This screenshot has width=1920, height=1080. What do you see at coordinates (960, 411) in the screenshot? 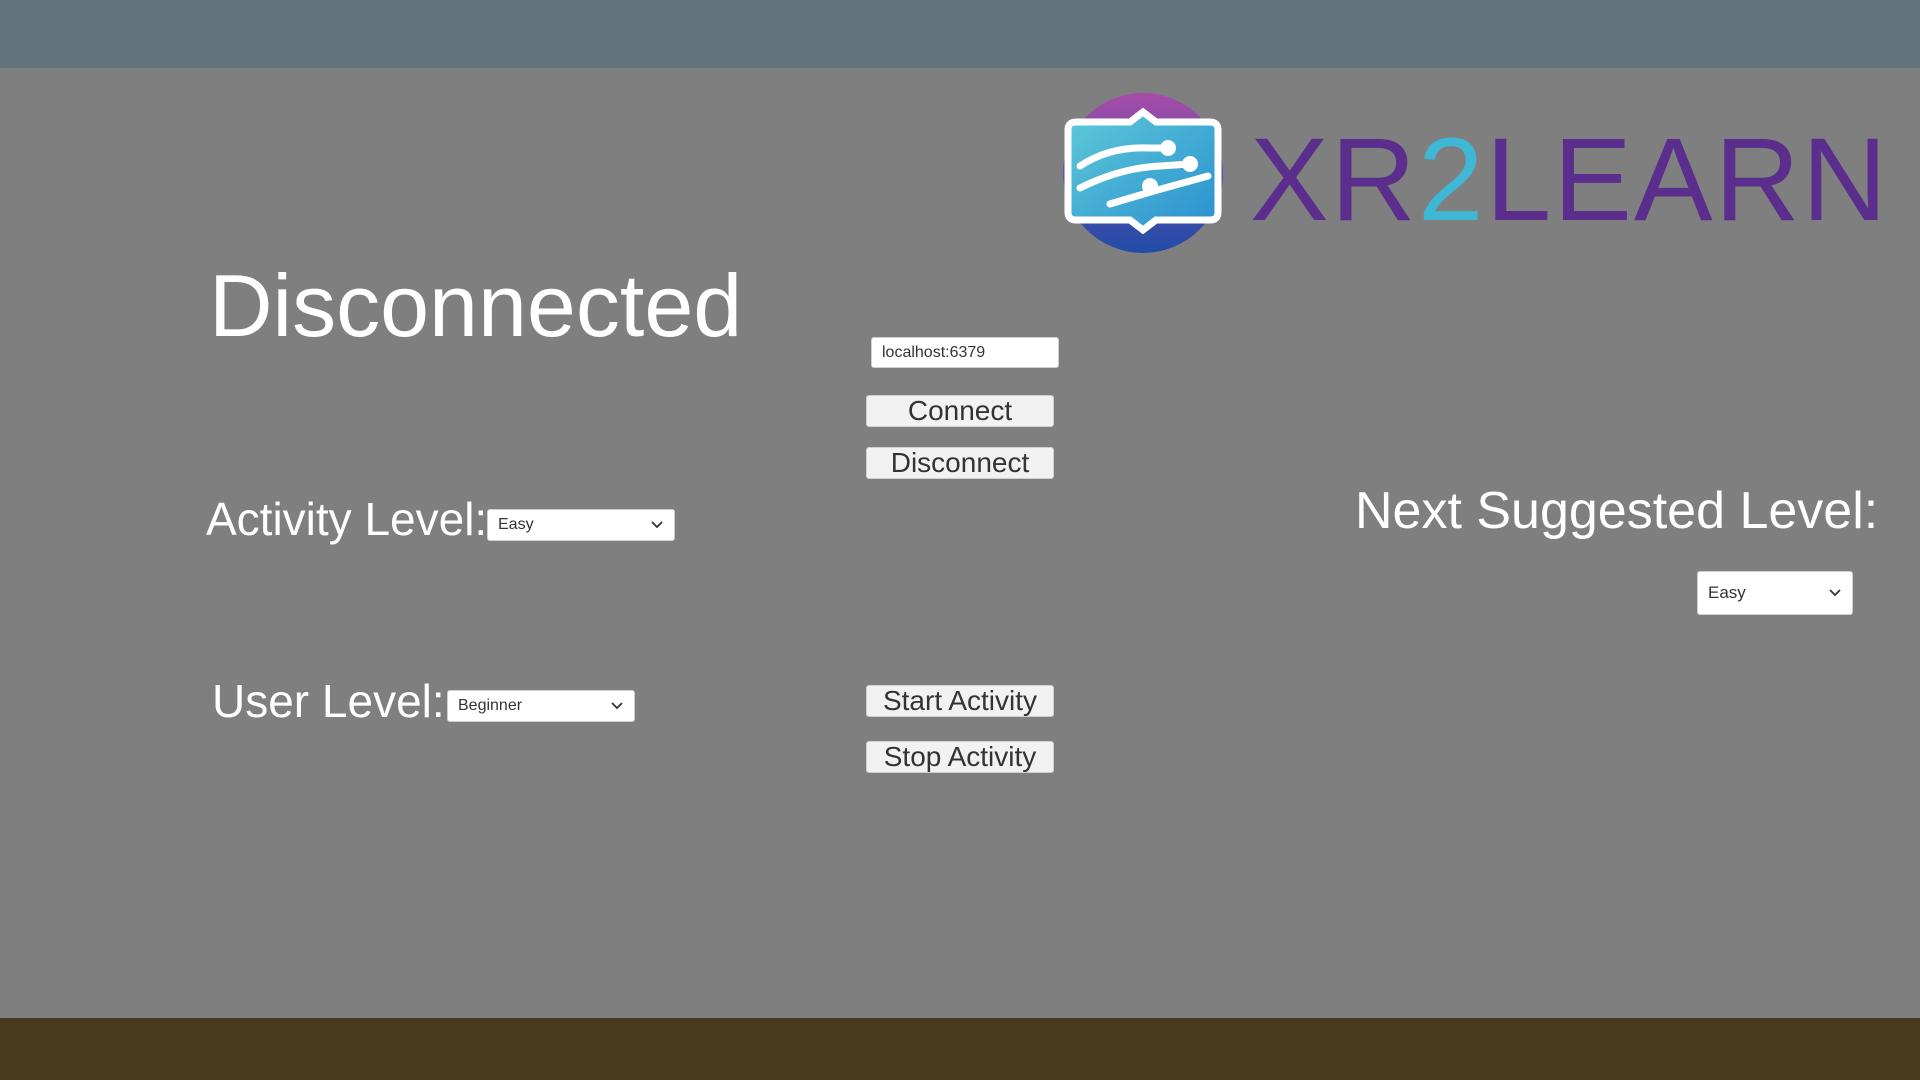
I see `connect-button: Connect` at bounding box center [960, 411].